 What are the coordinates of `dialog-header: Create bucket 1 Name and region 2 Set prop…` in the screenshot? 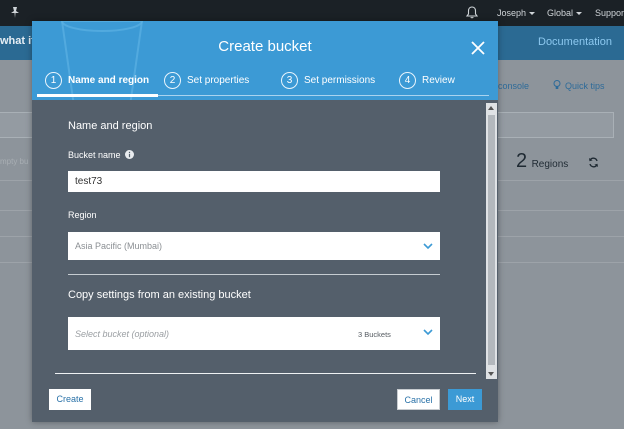 It's located at (265, 60).